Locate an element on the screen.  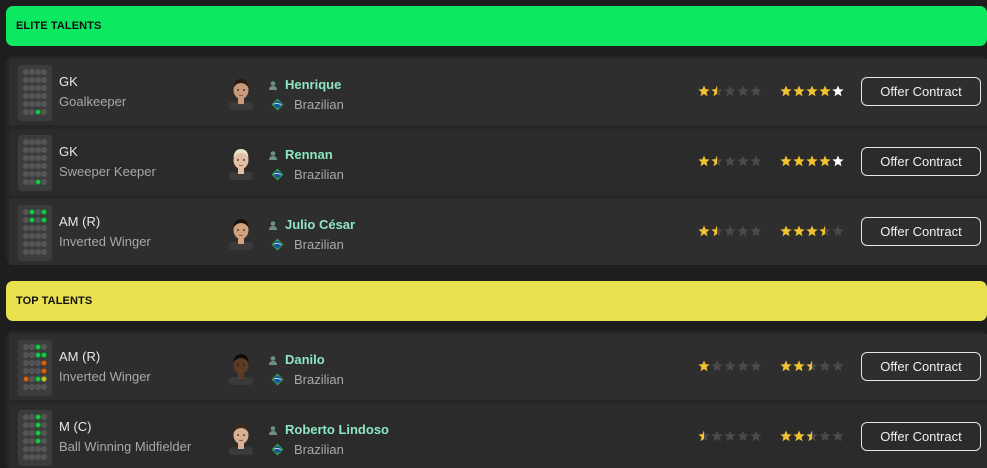
player-name: Julio César is located at coordinates (320, 224).